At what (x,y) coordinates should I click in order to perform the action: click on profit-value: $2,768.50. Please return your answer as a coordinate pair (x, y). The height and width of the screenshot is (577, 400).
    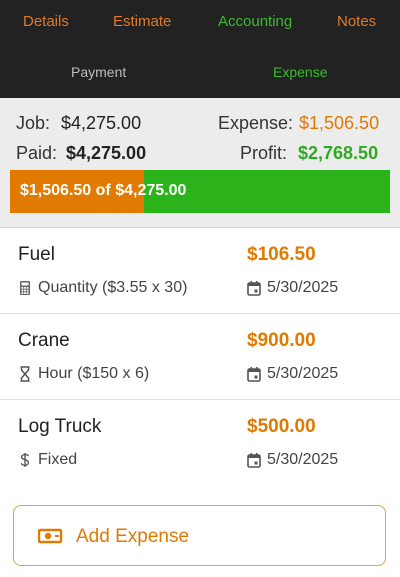
    Looking at the image, I should click on (338, 153).